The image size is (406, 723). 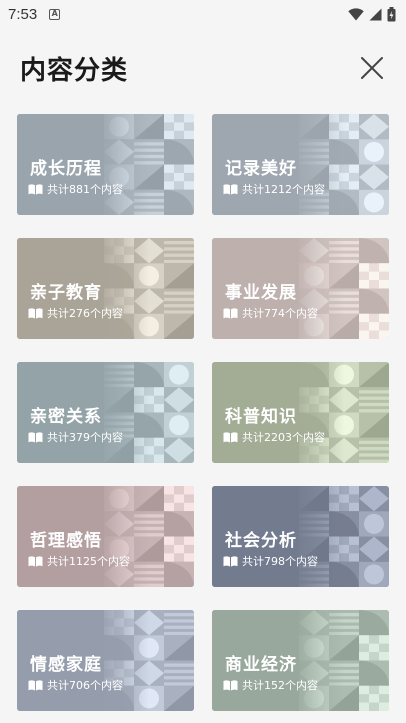 I want to click on category-meta: 共计1125个内容, so click(x=79, y=561).